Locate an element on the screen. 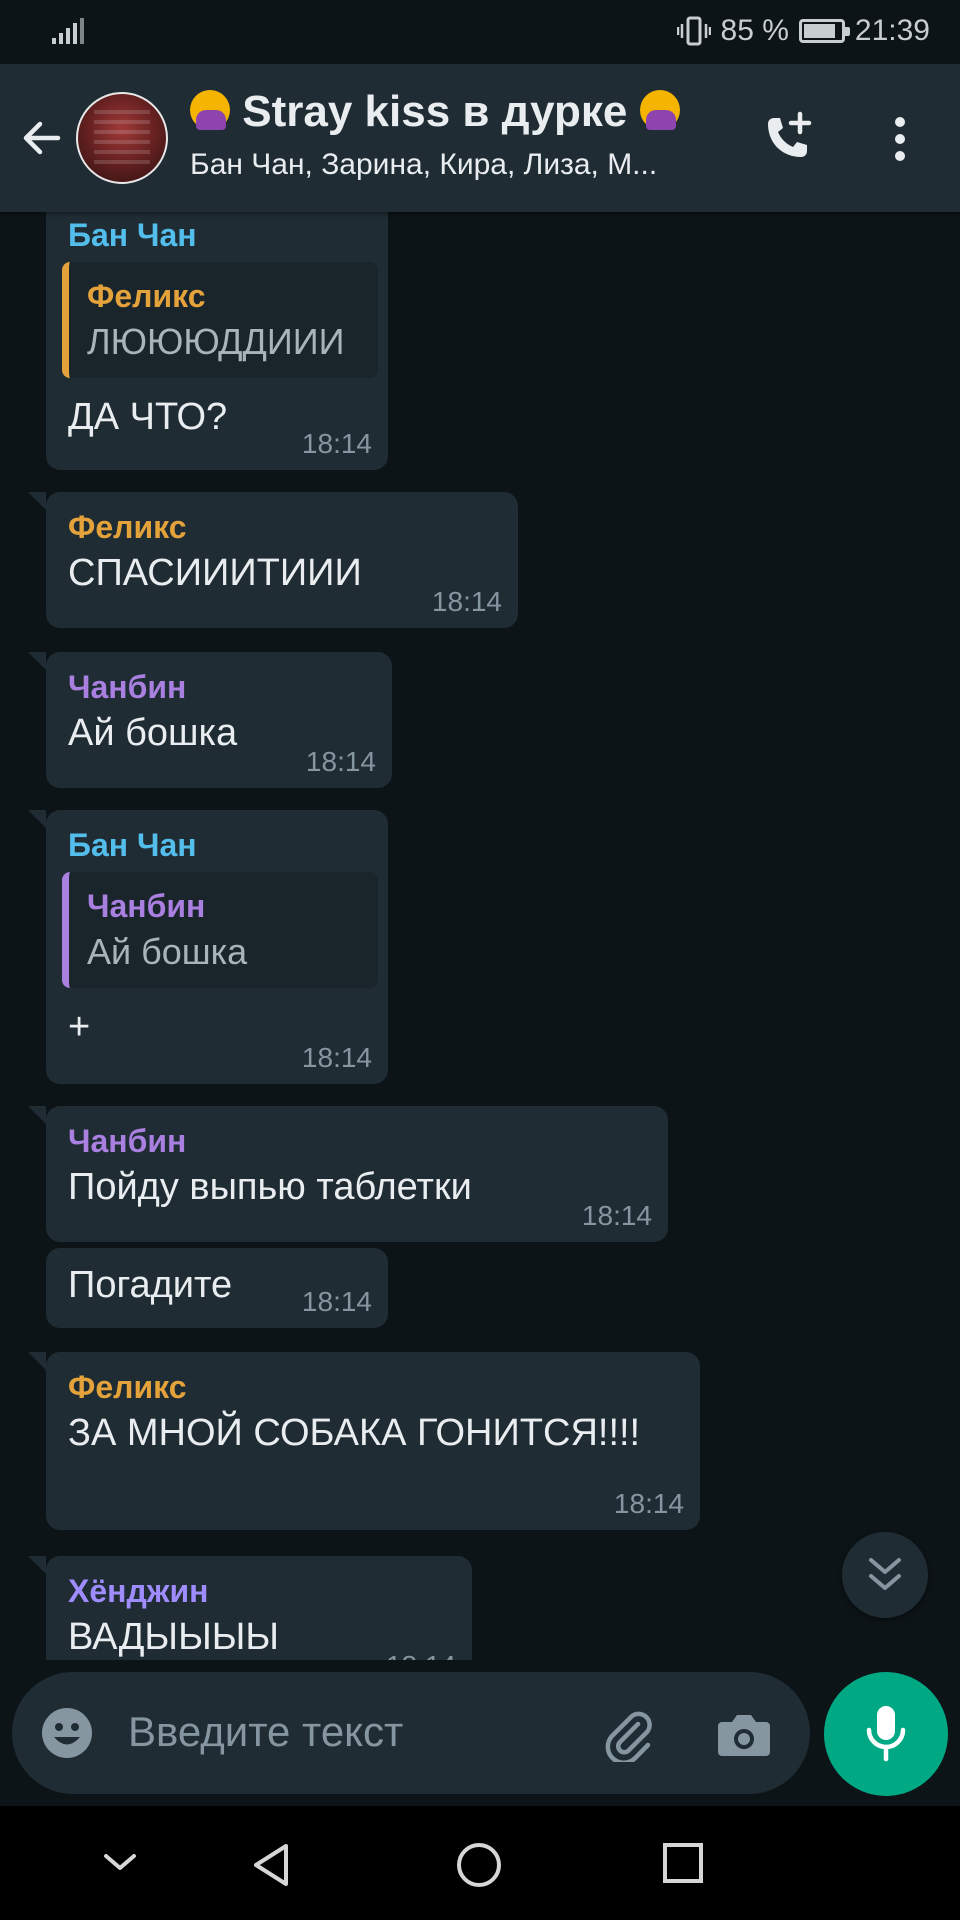  message-input: Введите текст is located at coordinates (265, 1732).